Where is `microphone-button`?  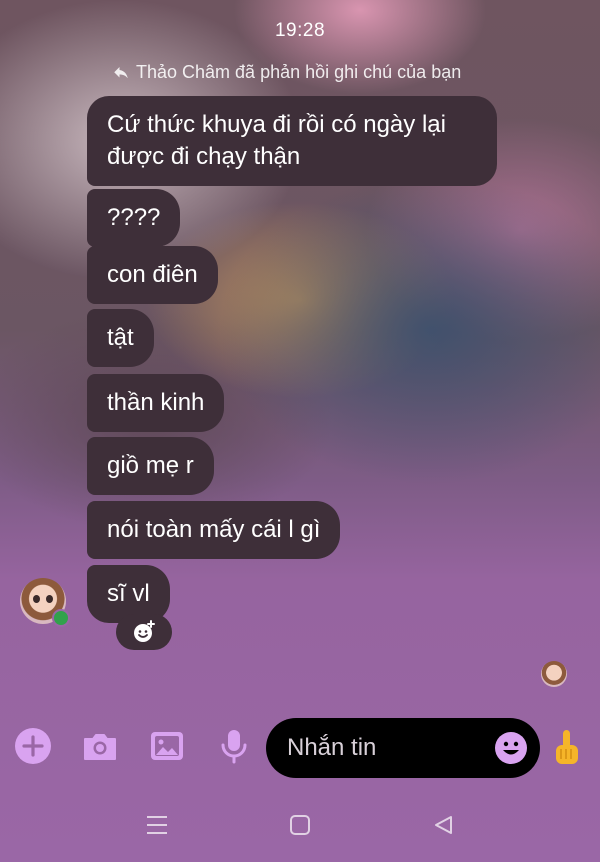 microphone-button is located at coordinates (234, 746).